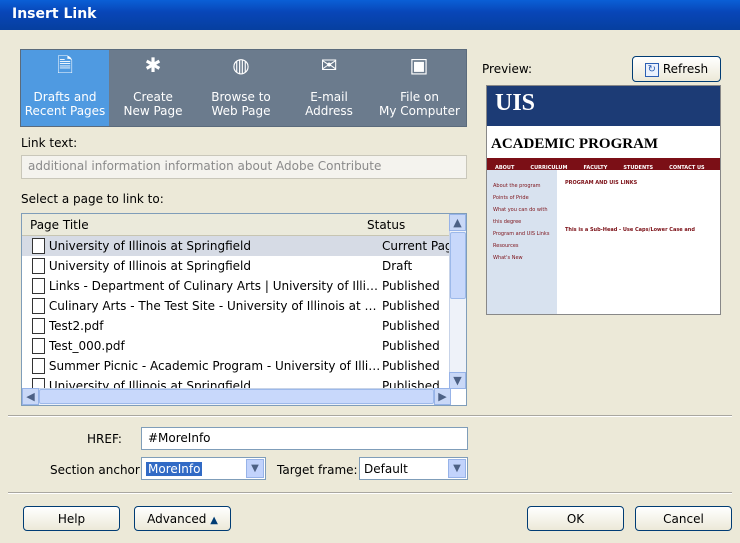 This screenshot has width=740, height=543. What do you see at coordinates (65, 88) in the screenshot?
I see `link-type-drafts-recent: 🗎 Drafts and Recent Pages` at bounding box center [65, 88].